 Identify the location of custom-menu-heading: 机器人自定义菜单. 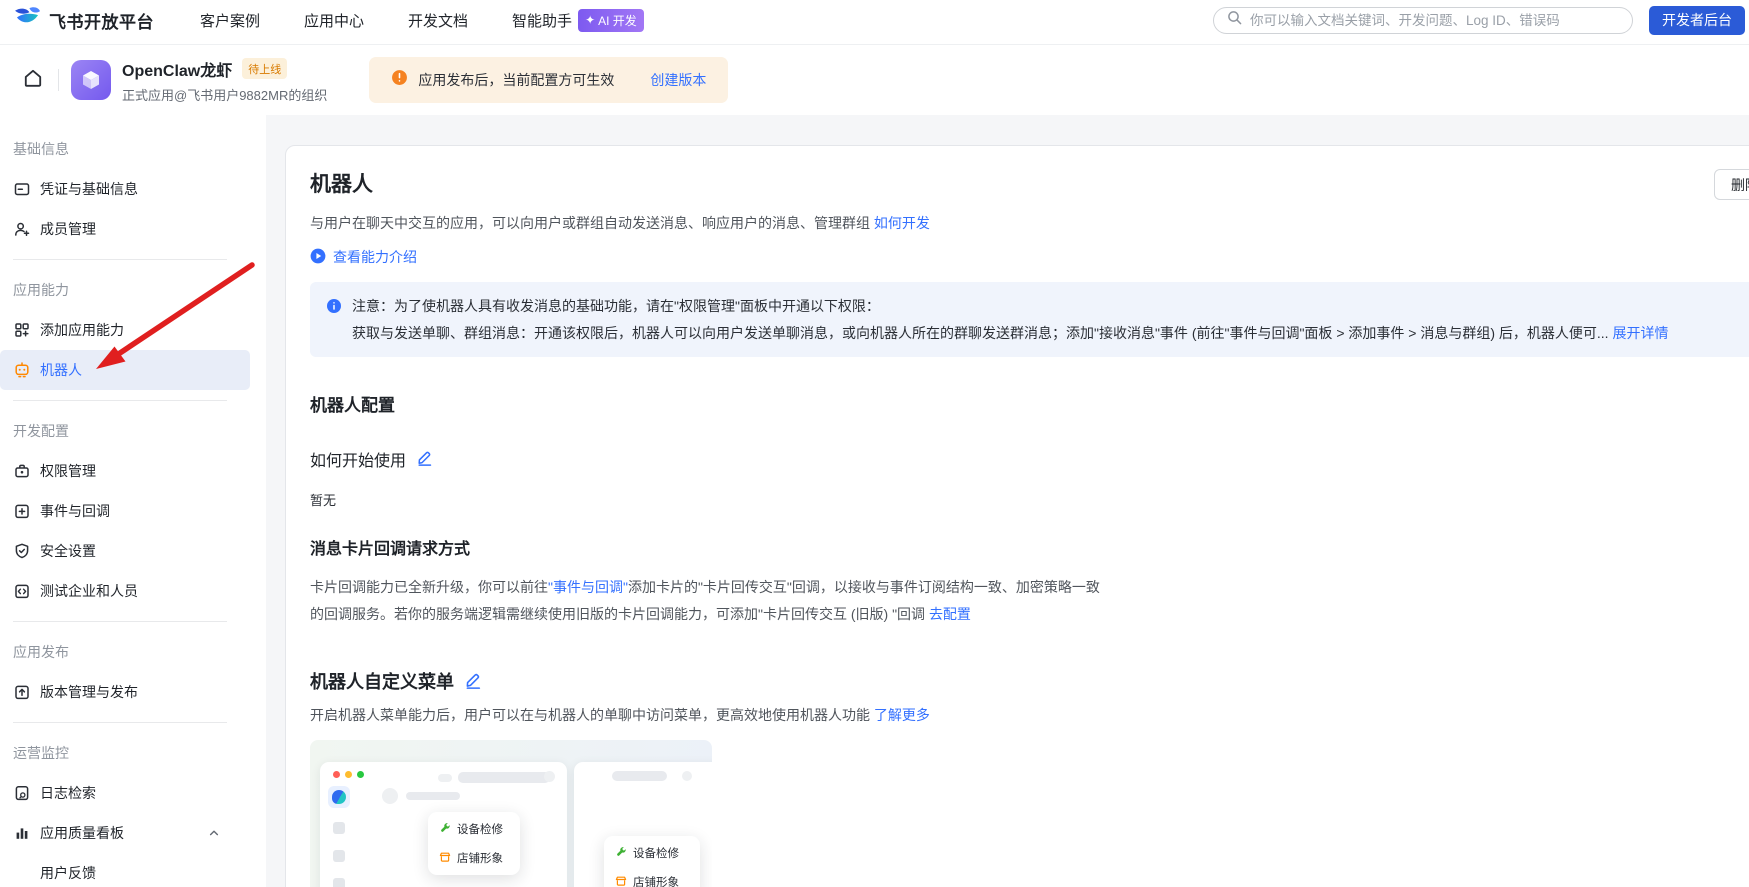
(382, 682).